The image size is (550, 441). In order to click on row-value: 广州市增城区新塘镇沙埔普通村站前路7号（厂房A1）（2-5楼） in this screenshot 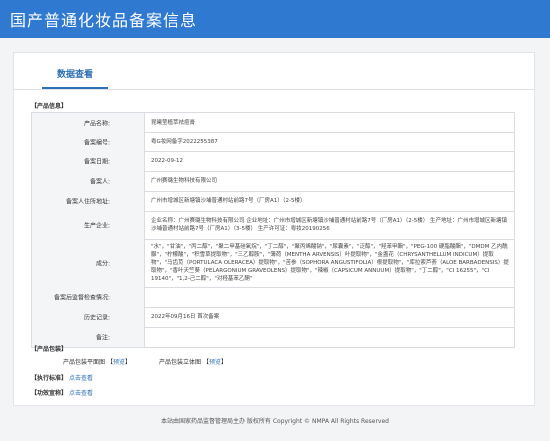, I will do `click(228, 201)`.